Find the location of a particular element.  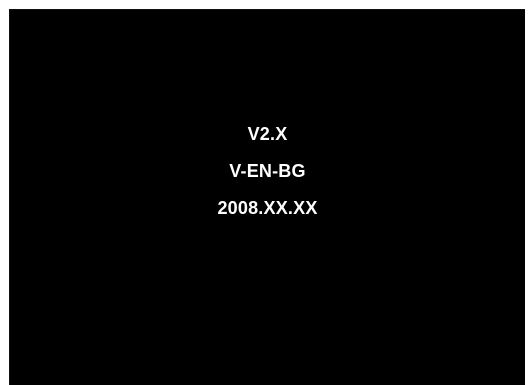

version-label: V2.X is located at coordinates (267, 134).